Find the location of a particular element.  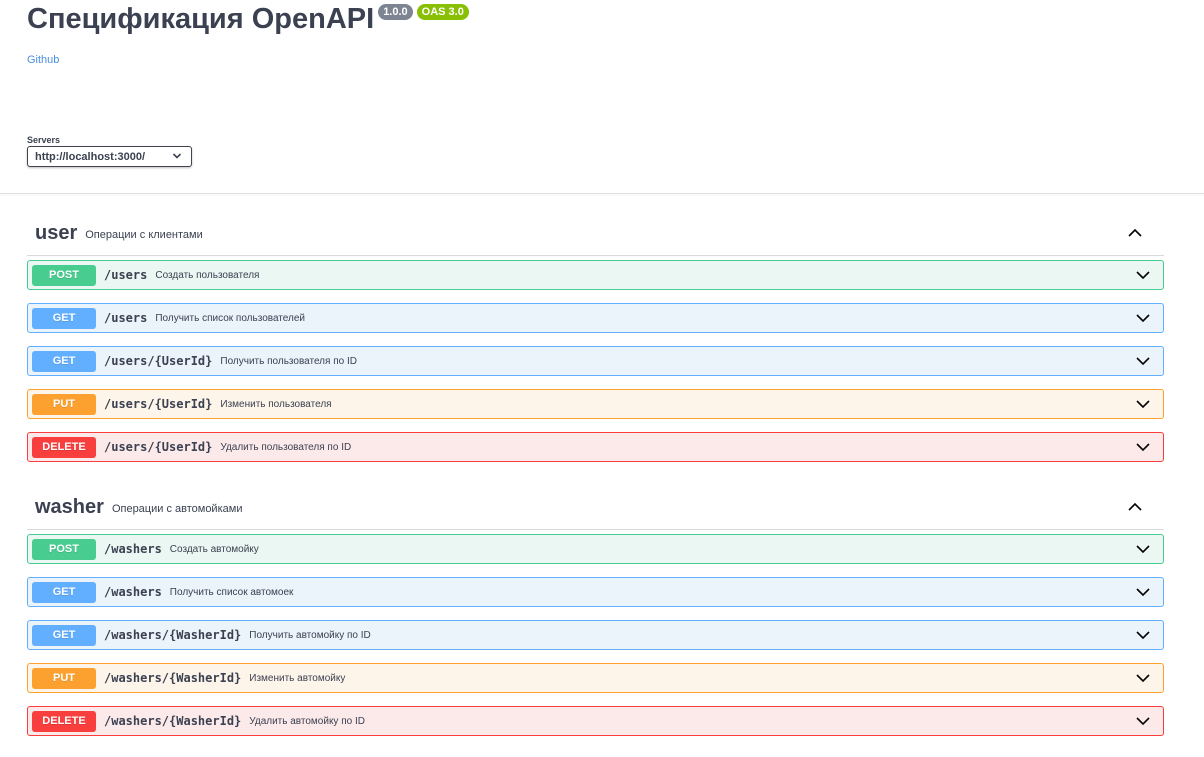

title-row: Спецификация OpenAPI 1.0.0 OAS 3.0 is located at coordinates (248, 20).